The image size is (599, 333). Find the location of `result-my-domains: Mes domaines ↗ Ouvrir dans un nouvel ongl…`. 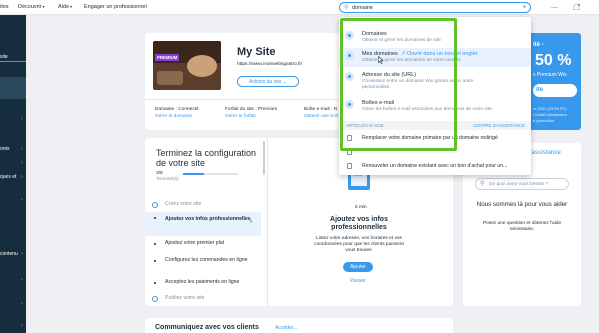

result-my-domains: Mes domaines ↗ Ouvrir dans un nouvel ongl… is located at coordinates (435, 60).